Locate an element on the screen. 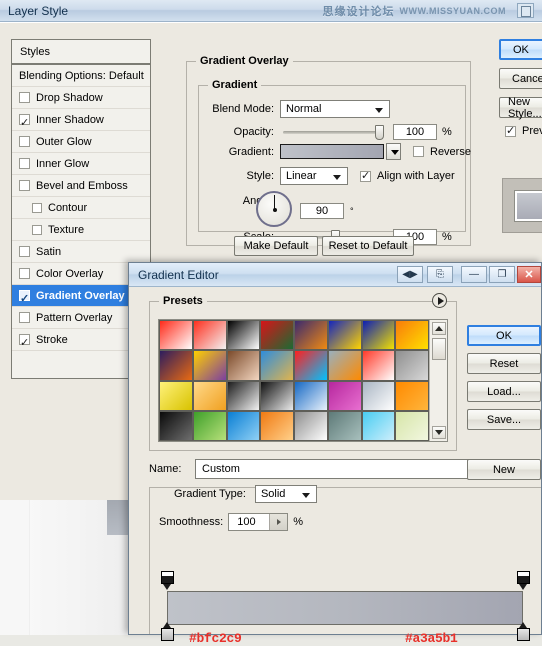 The image size is (542, 646). minimize-icon: — is located at coordinates (474, 274).